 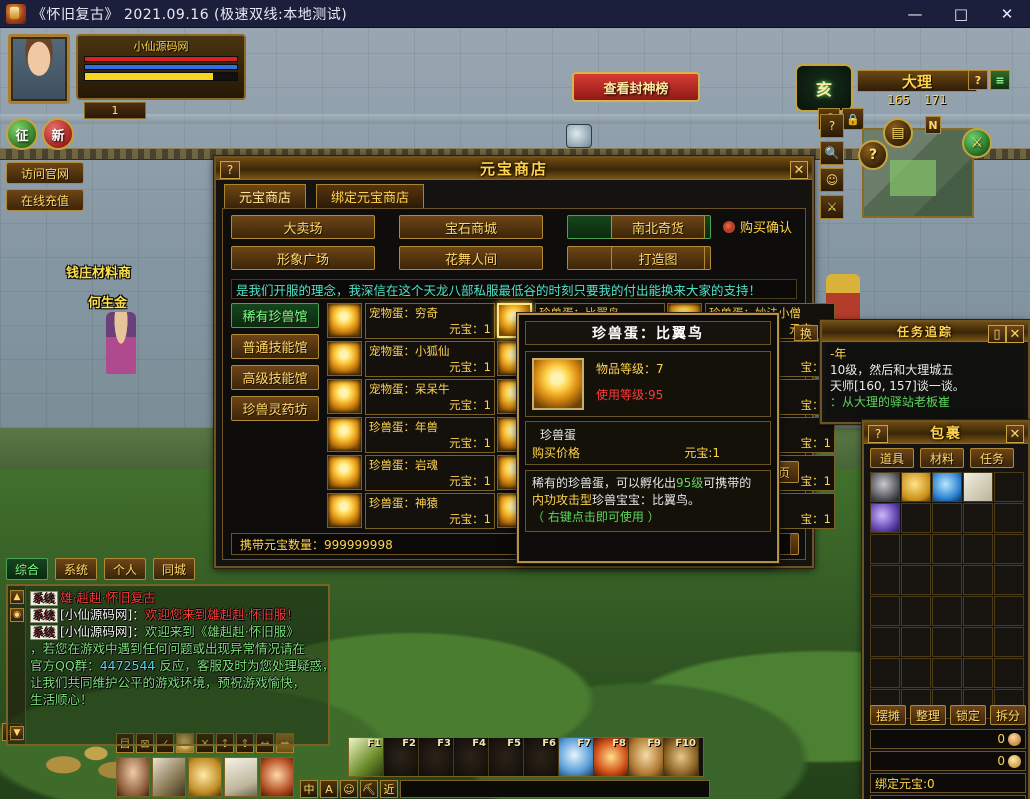 I want to click on search-icon: 🔍, so click(x=832, y=153).